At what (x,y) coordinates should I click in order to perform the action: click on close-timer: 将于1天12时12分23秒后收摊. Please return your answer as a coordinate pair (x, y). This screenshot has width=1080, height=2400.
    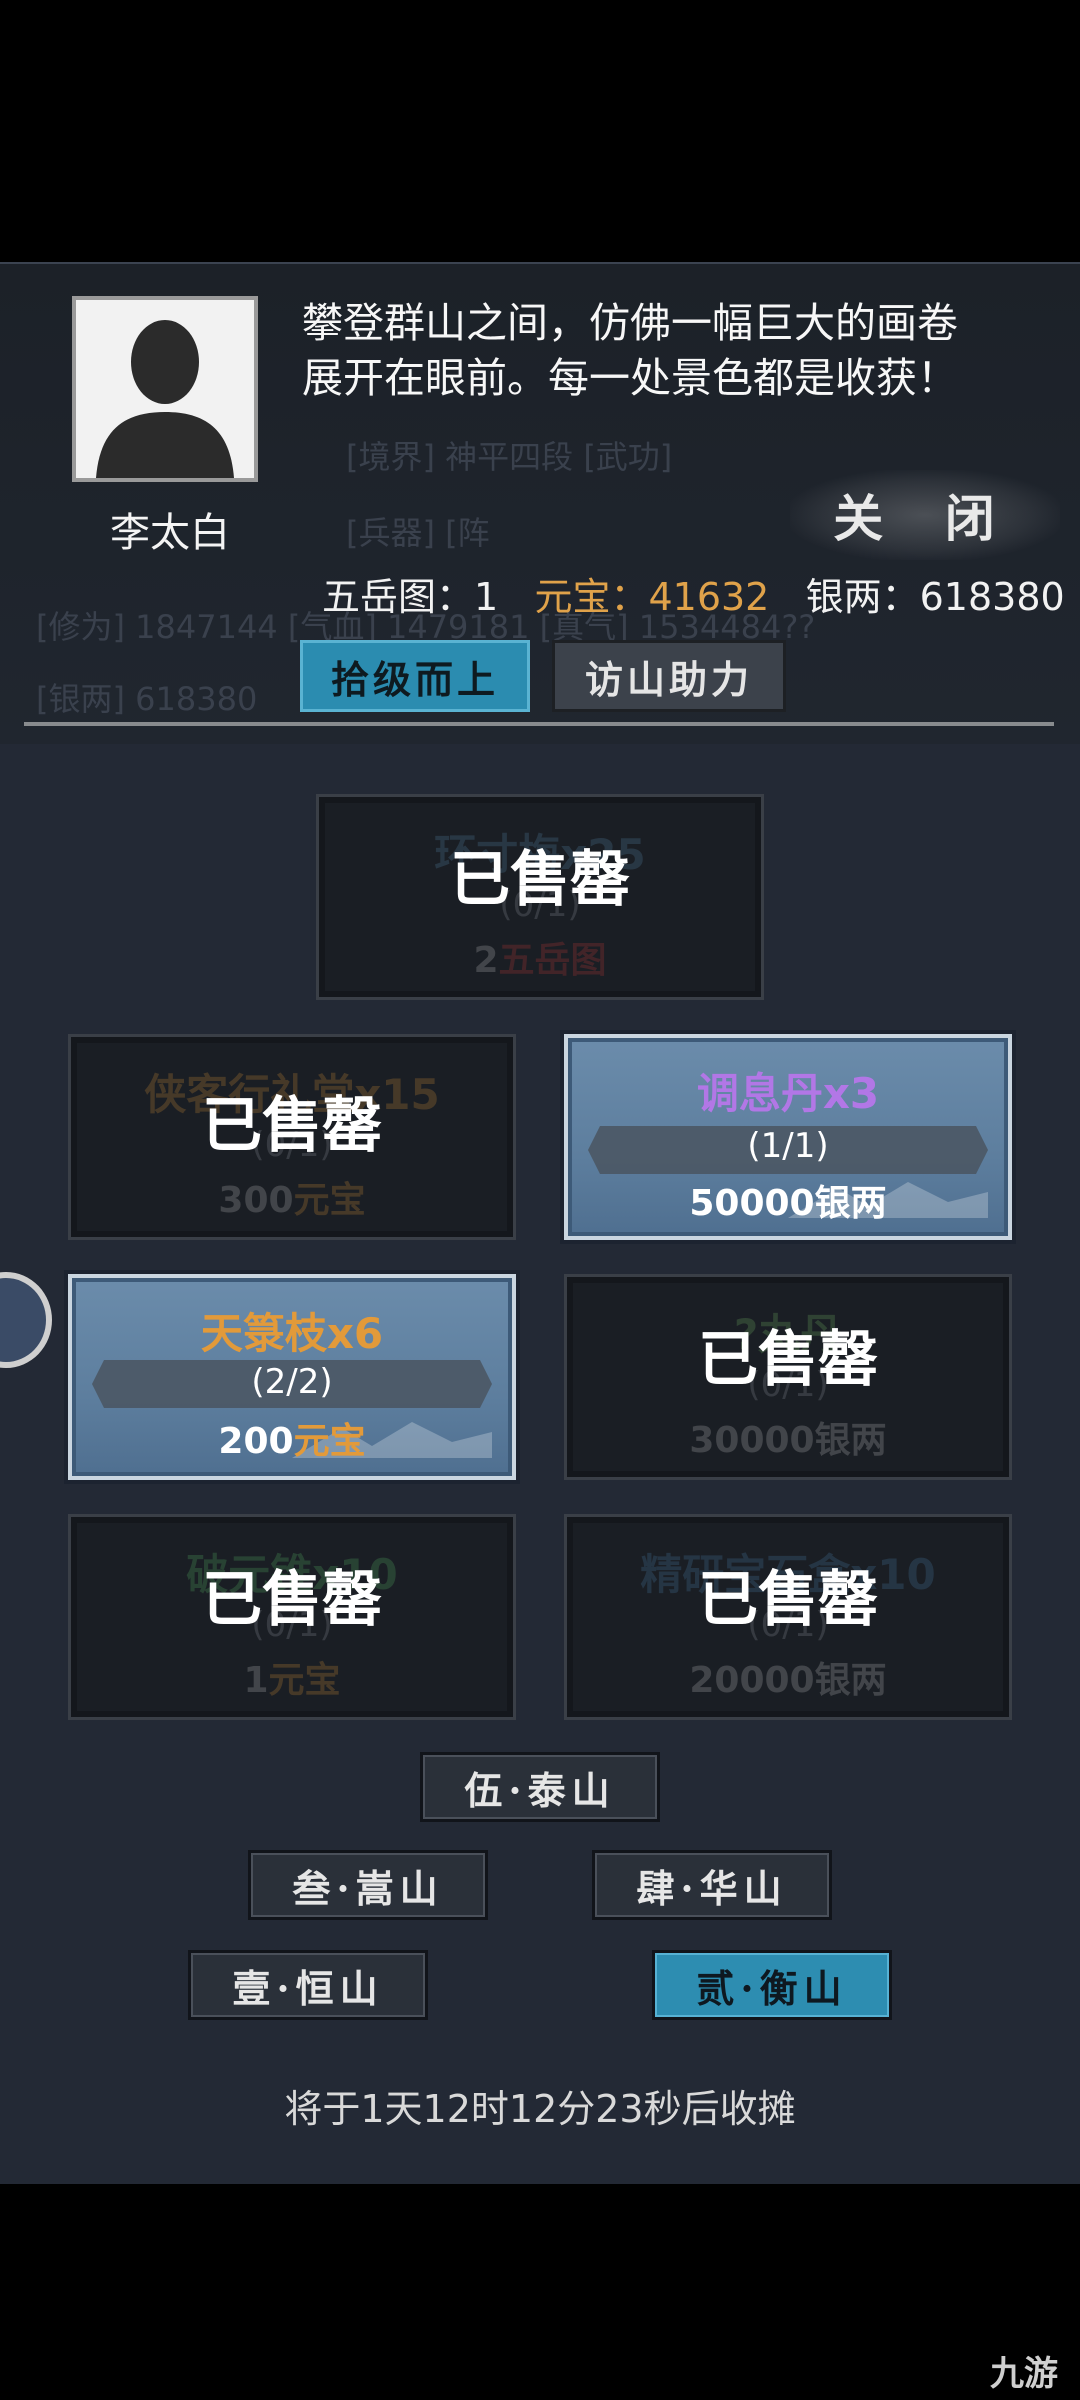
    Looking at the image, I should click on (540, 2109).